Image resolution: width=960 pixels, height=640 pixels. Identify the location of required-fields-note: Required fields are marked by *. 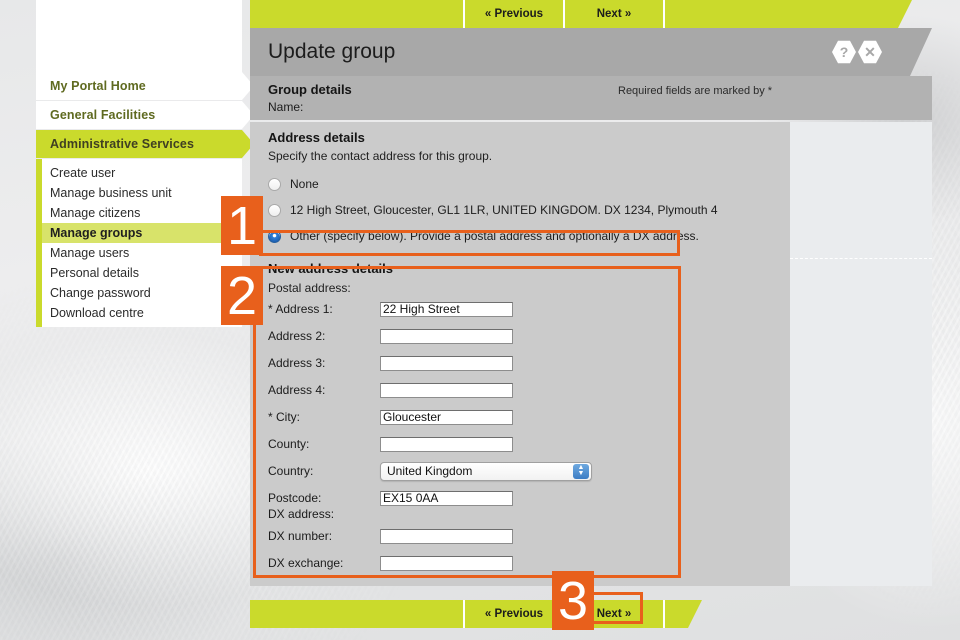
(695, 91).